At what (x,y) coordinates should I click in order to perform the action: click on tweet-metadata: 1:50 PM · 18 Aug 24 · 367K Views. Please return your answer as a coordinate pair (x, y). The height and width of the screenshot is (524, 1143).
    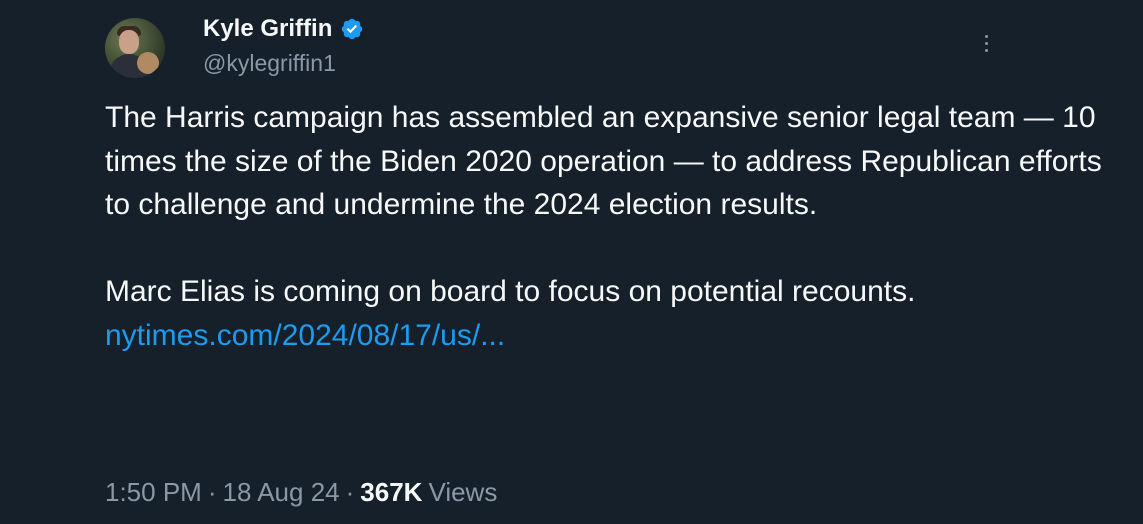
    Looking at the image, I should click on (301, 492).